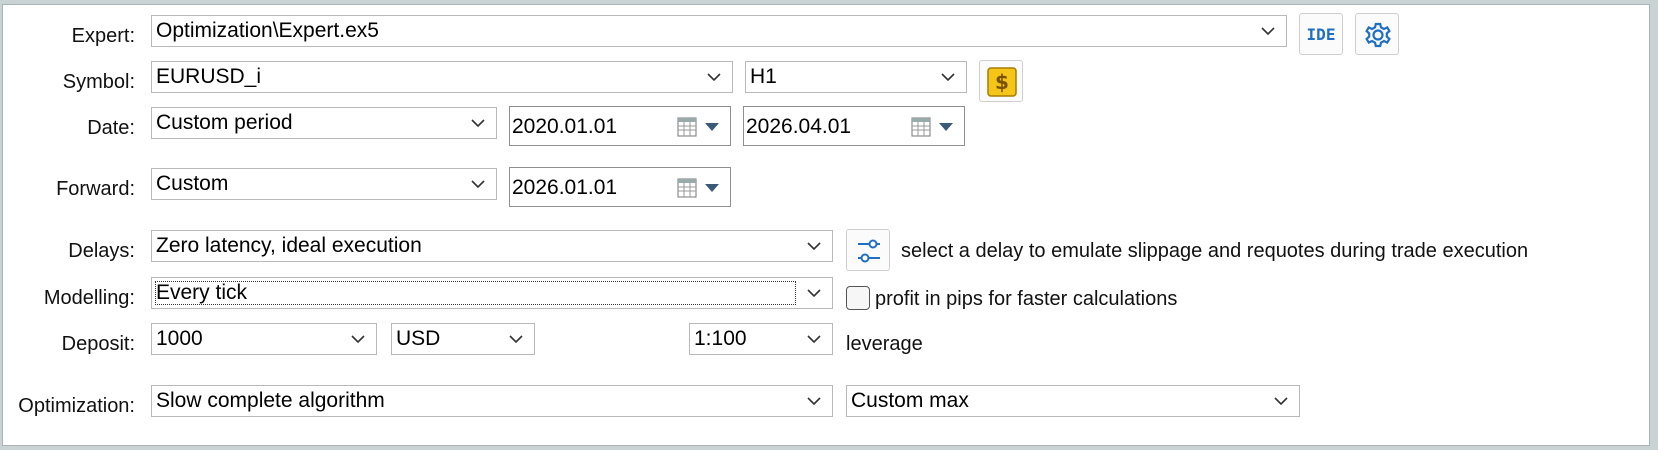 This screenshot has height=450, width=1658. Describe the element at coordinates (463, 339) in the screenshot. I see `deposit-currency-select: USD` at that location.